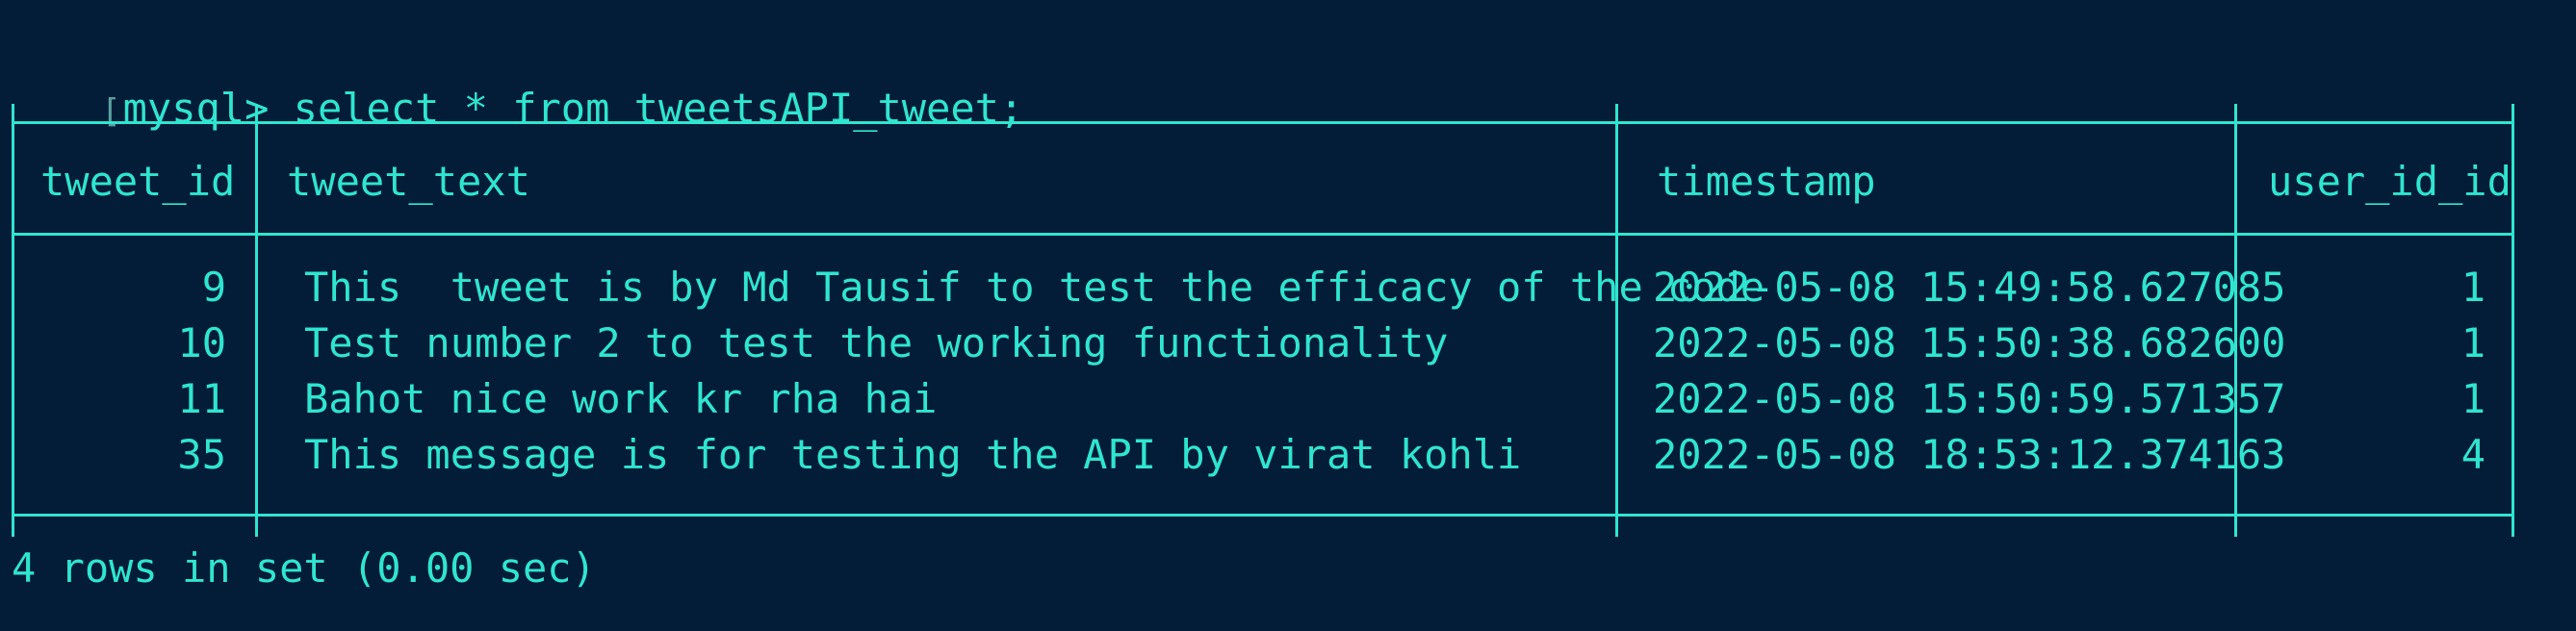 Image resolution: width=2576 pixels, height=631 pixels. Describe the element at coordinates (202, 398) in the screenshot. I see `table-cell-row3-tweet-id: 11` at that location.